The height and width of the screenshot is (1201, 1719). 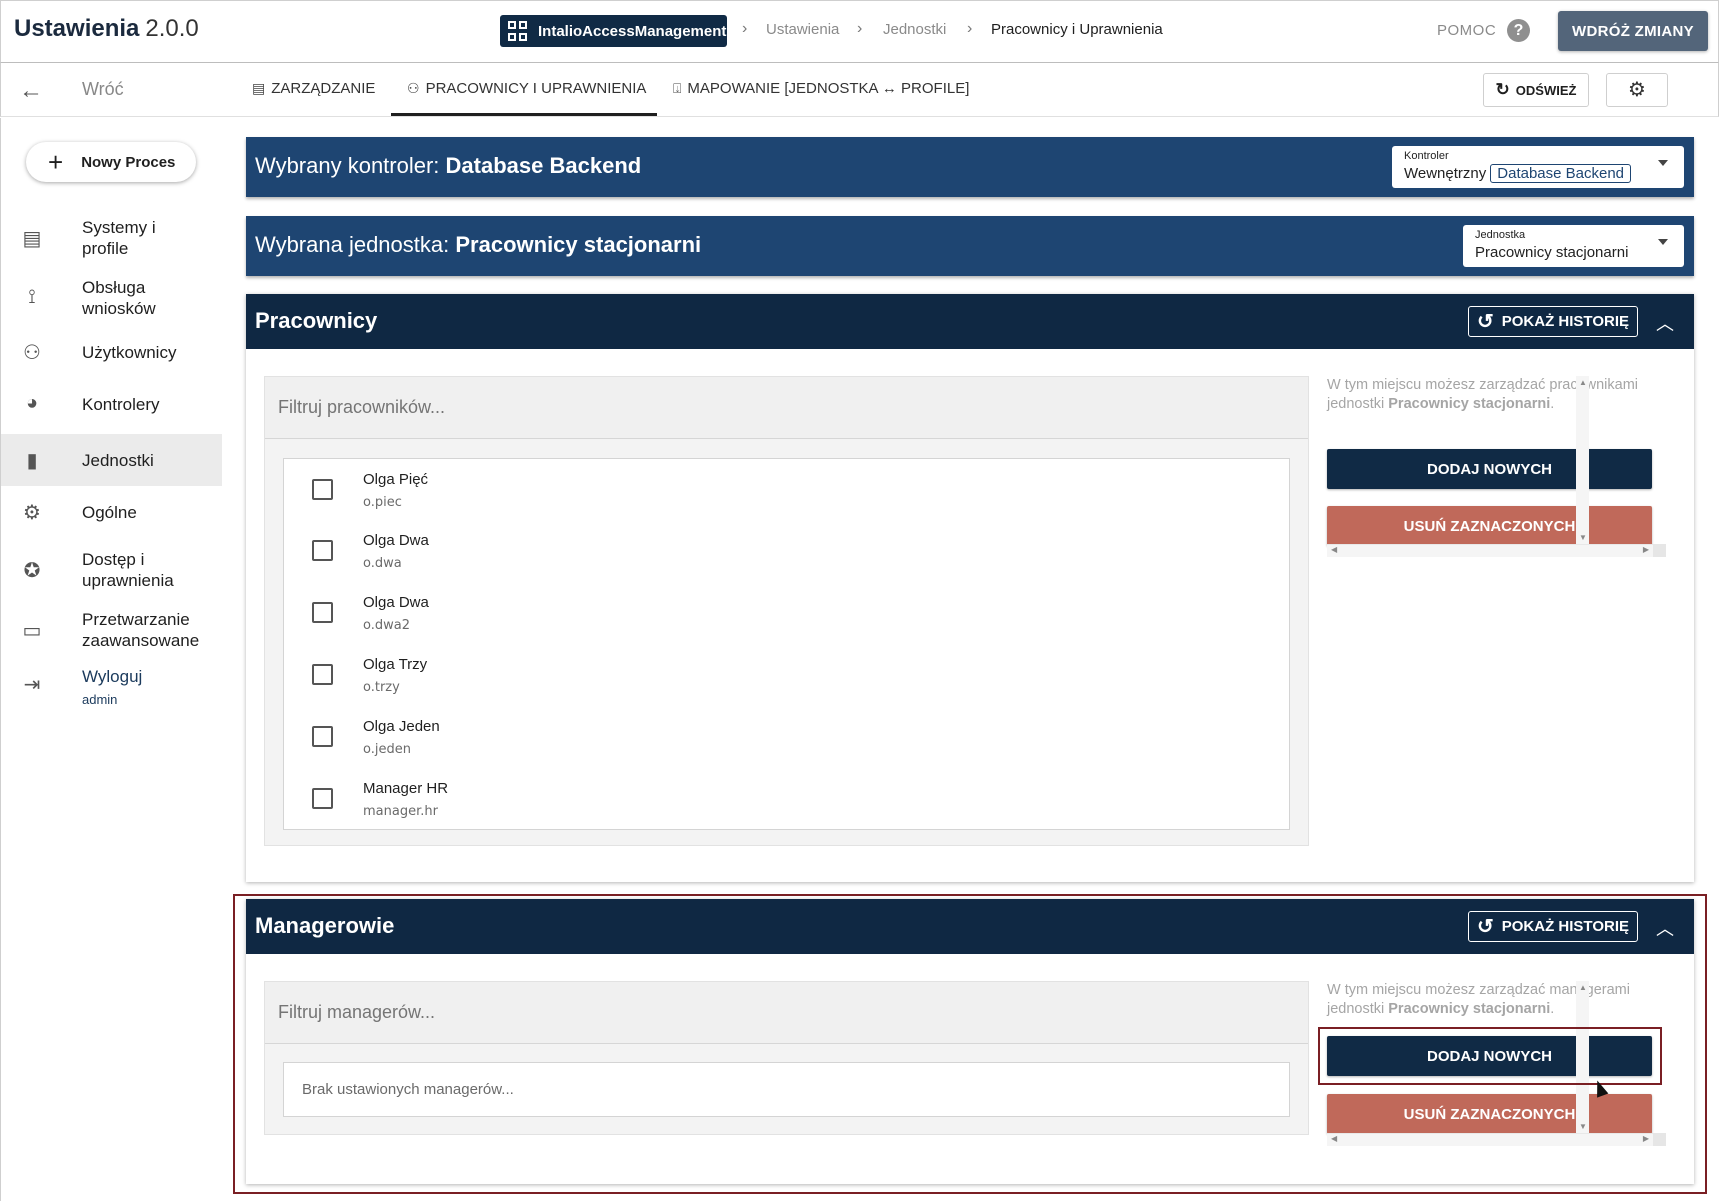 I want to click on tab-label: MAPOWANIE [JEDNOSTKA ↔ PROFILE], so click(x=828, y=88).